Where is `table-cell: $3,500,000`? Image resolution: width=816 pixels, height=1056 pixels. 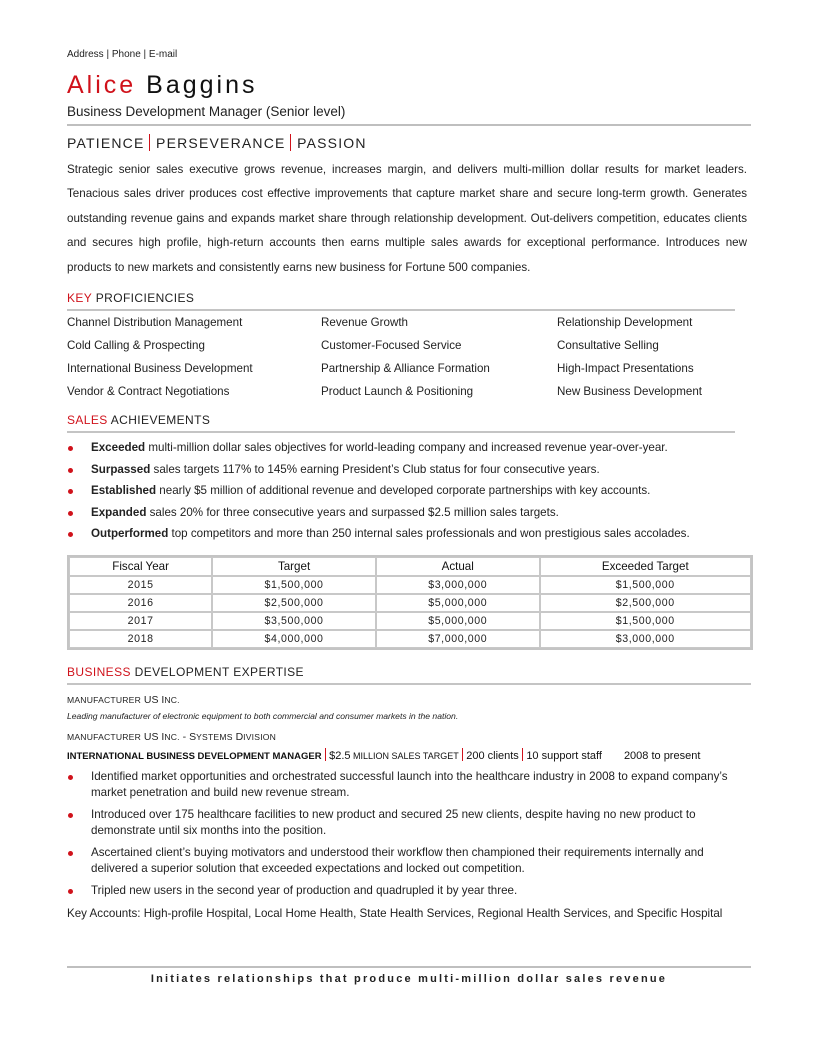 table-cell: $3,500,000 is located at coordinates (294, 621).